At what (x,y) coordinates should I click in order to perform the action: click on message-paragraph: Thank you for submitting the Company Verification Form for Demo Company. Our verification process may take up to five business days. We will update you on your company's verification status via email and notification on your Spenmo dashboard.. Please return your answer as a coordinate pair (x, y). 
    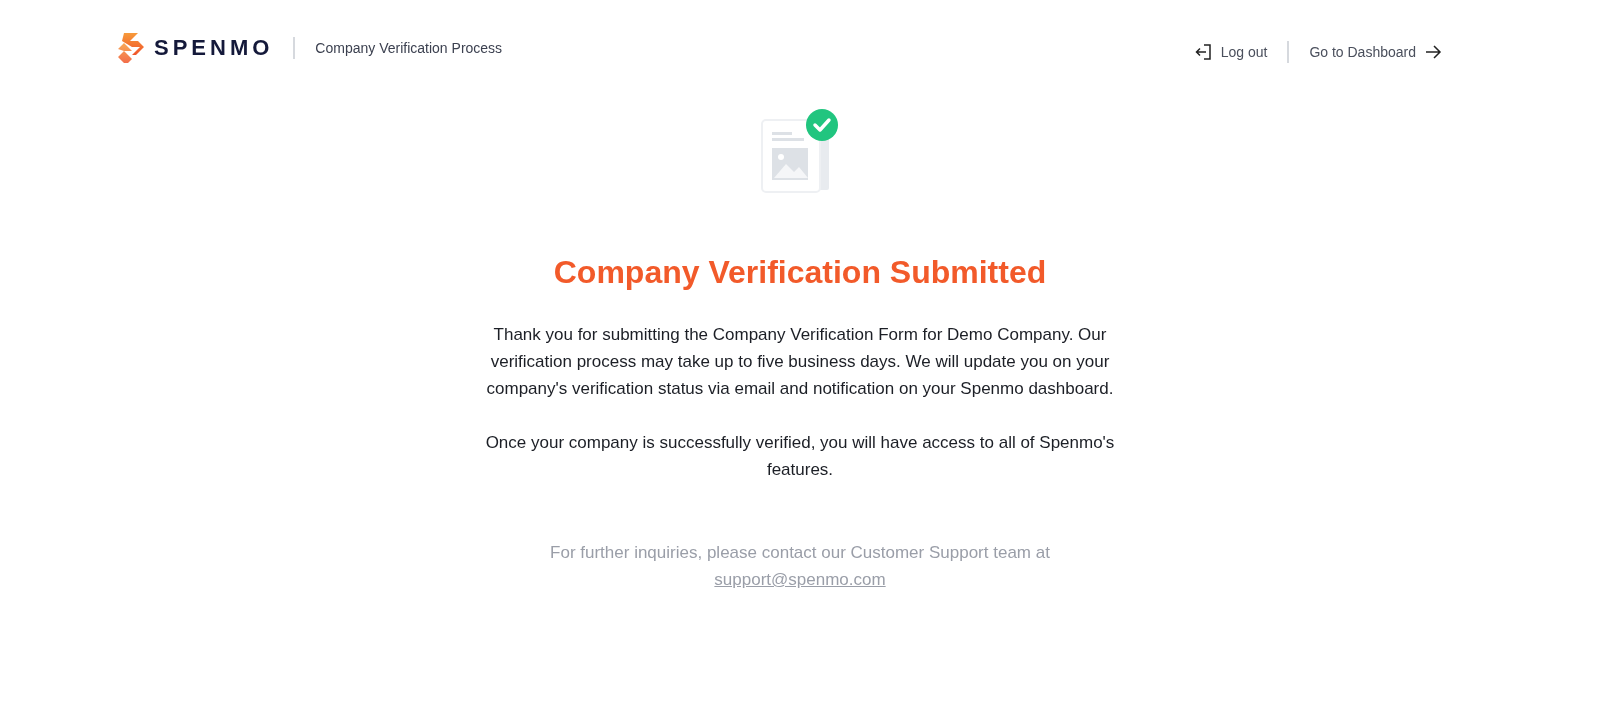
    Looking at the image, I should click on (800, 362).